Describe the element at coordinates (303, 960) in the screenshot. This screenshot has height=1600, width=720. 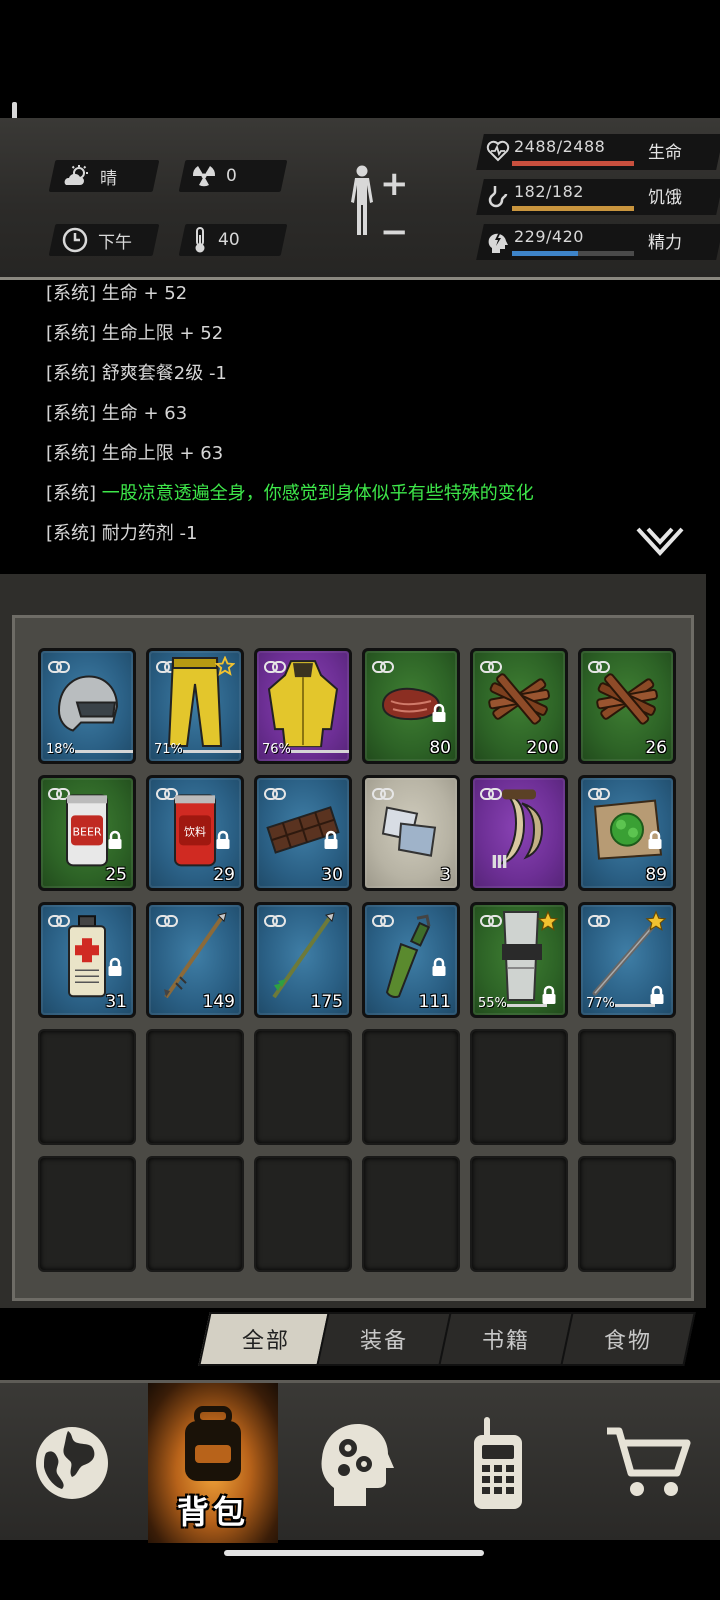
I see `inventory-slot: 175` at that location.